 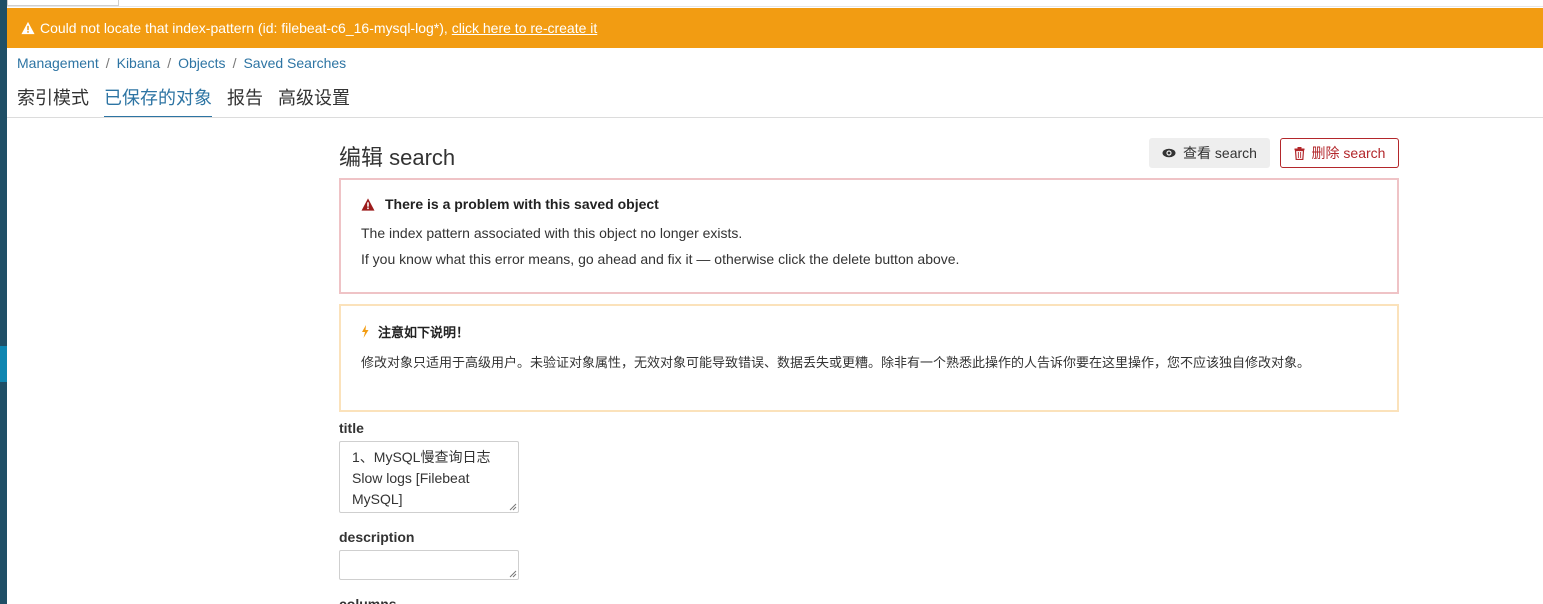 I want to click on title-field: 1、MySQL慢查询日志 Slow logs [Filebeat MySQL], so click(x=429, y=477).